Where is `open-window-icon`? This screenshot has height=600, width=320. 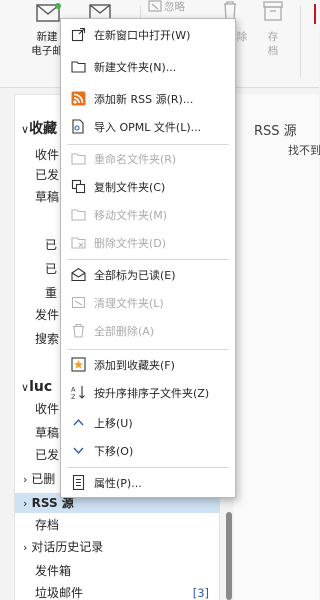 open-window-icon is located at coordinates (78, 34).